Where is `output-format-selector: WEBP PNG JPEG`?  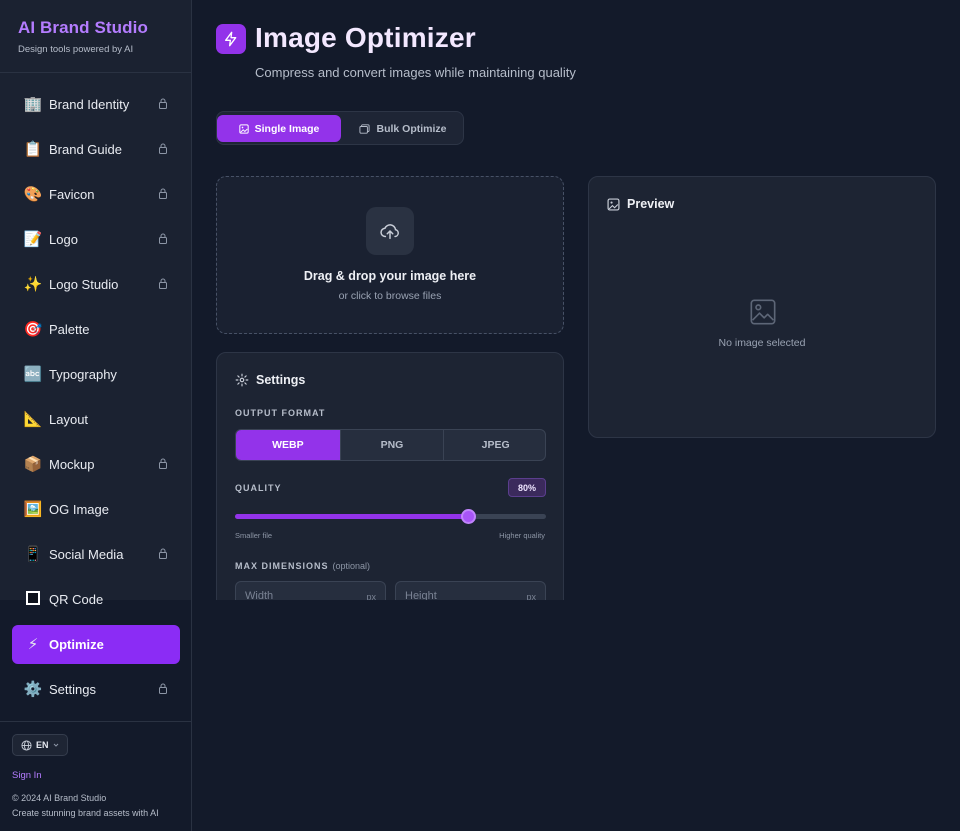 output-format-selector: WEBP PNG JPEG is located at coordinates (390, 445).